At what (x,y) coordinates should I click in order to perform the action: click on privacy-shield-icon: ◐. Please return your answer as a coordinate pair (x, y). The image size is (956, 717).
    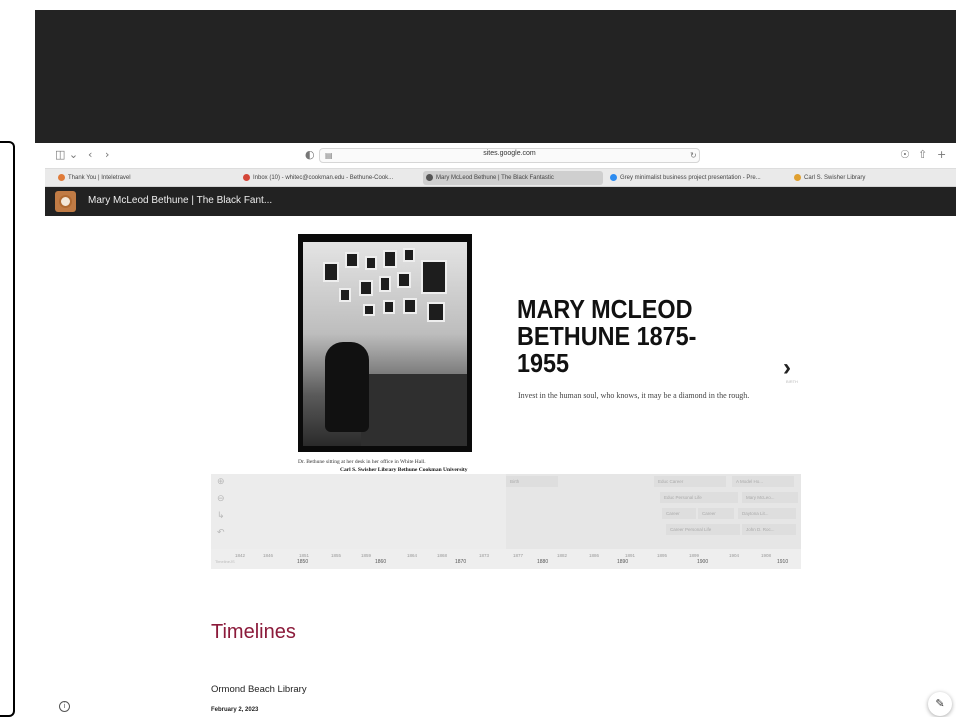
    Looking at the image, I should click on (310, 155).